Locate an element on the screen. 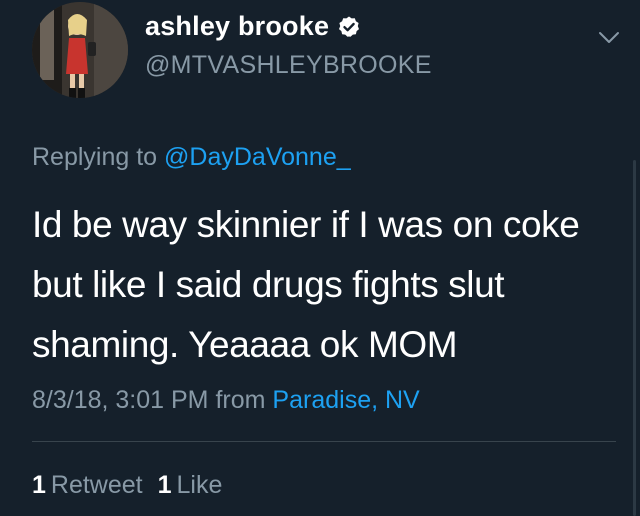  retweet-count: 1 is located at coordinates (39, 485).